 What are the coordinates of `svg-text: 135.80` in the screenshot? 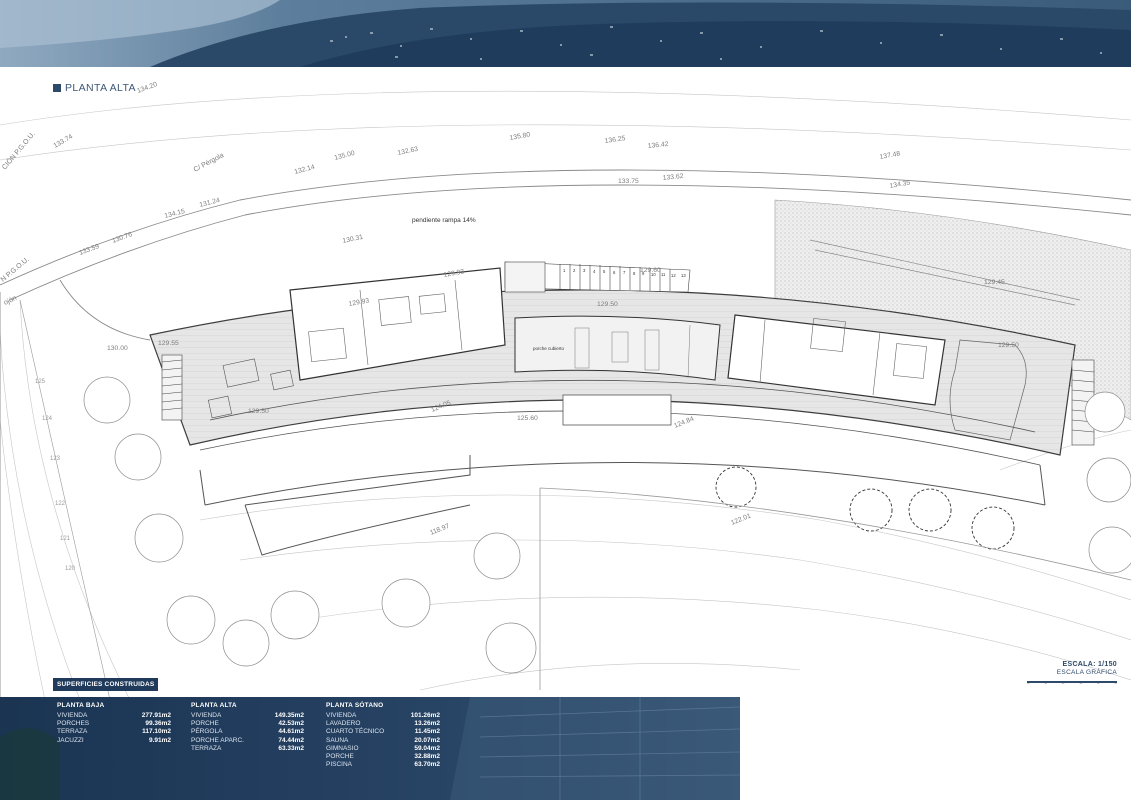 It's located at (520, 136).